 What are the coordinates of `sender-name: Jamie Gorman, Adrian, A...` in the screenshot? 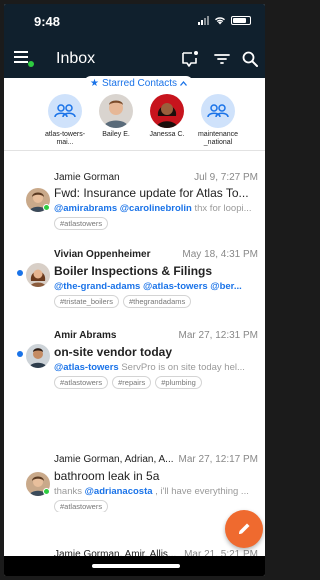 It's located at (114, 459).